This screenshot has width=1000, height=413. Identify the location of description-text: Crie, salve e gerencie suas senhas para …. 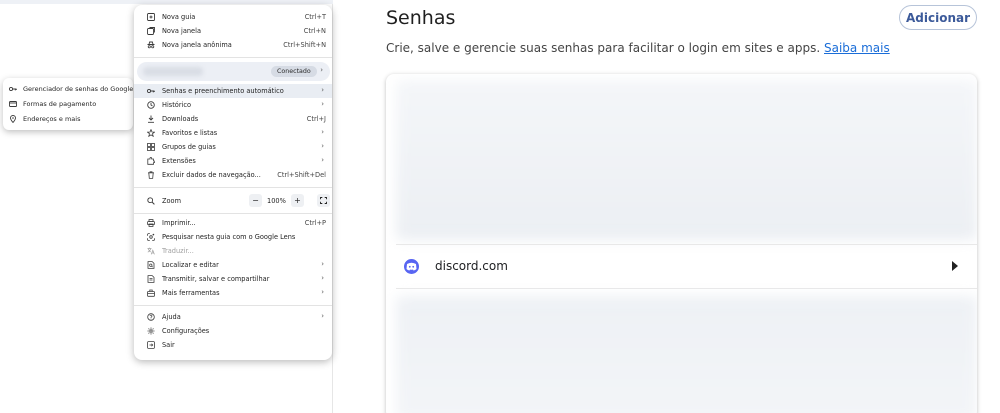
(603, 48).